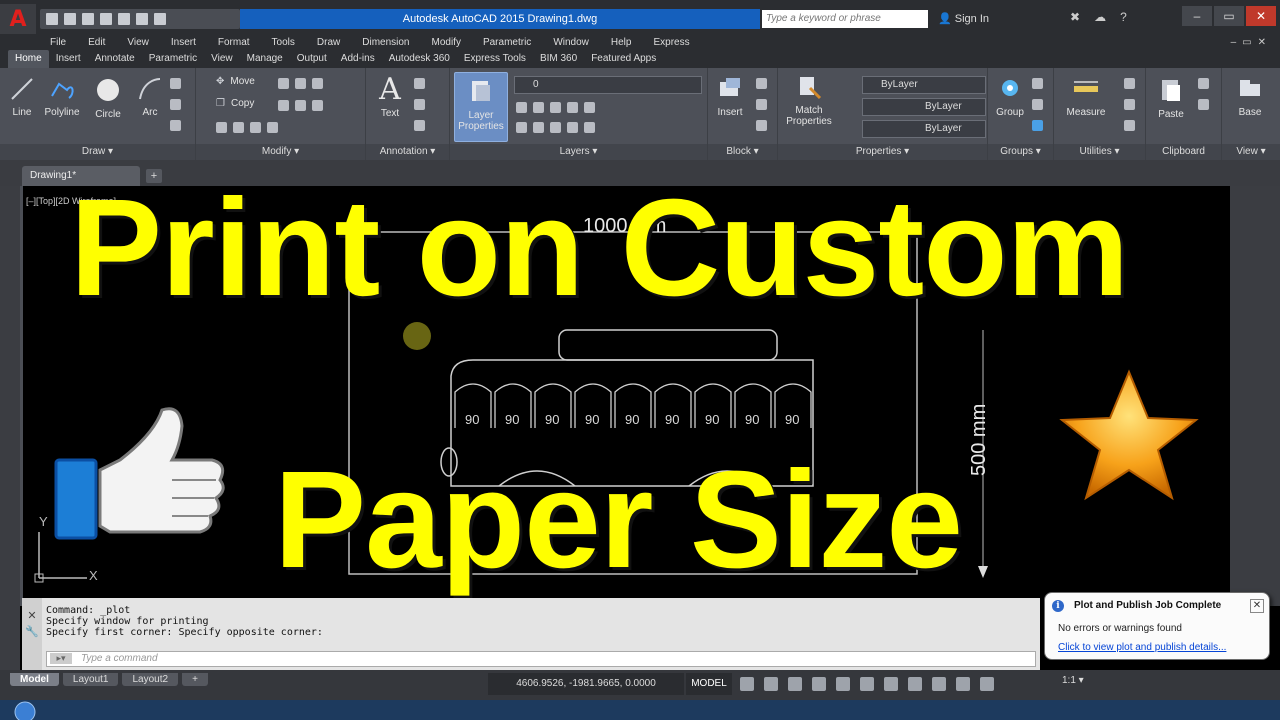  Describe the element at coordinates (88, 19) in the screenshot. I see `save-icon` at that location.